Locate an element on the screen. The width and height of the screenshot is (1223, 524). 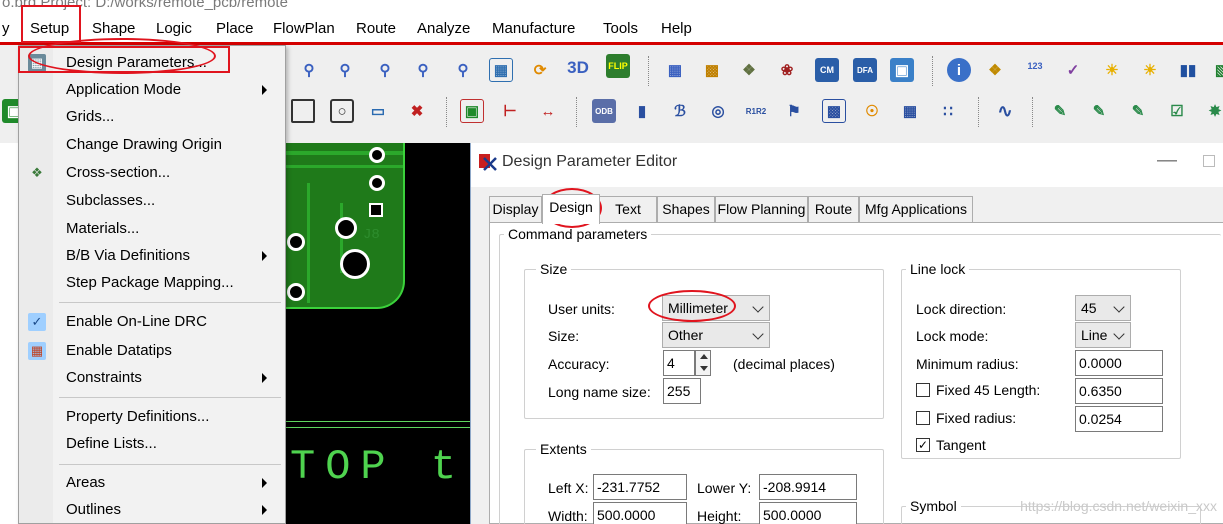
accuracy-input: 4 is located at coordinates (679, 363).